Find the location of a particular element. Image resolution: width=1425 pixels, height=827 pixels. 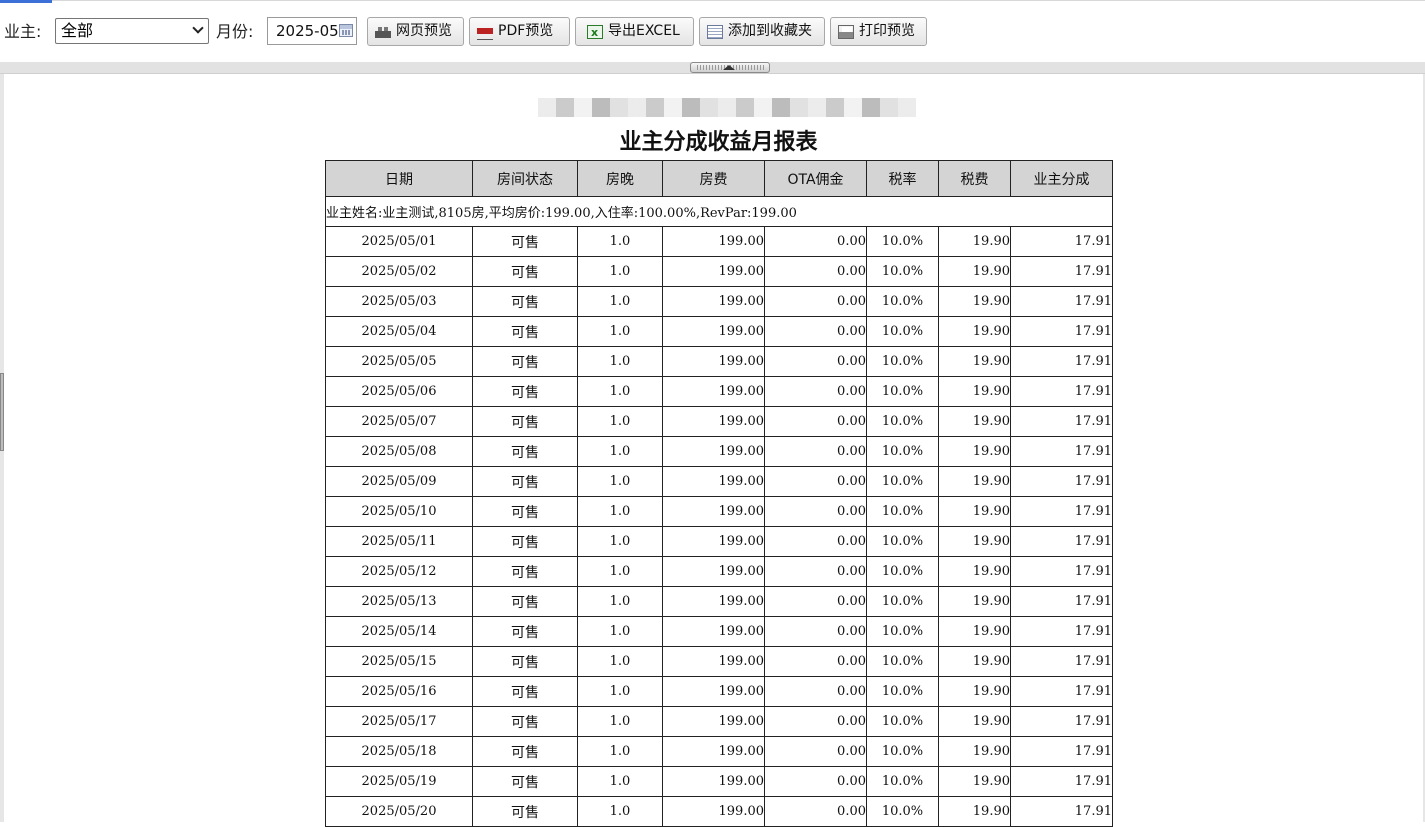

calendar-icon is located at coordinates (346, 30).